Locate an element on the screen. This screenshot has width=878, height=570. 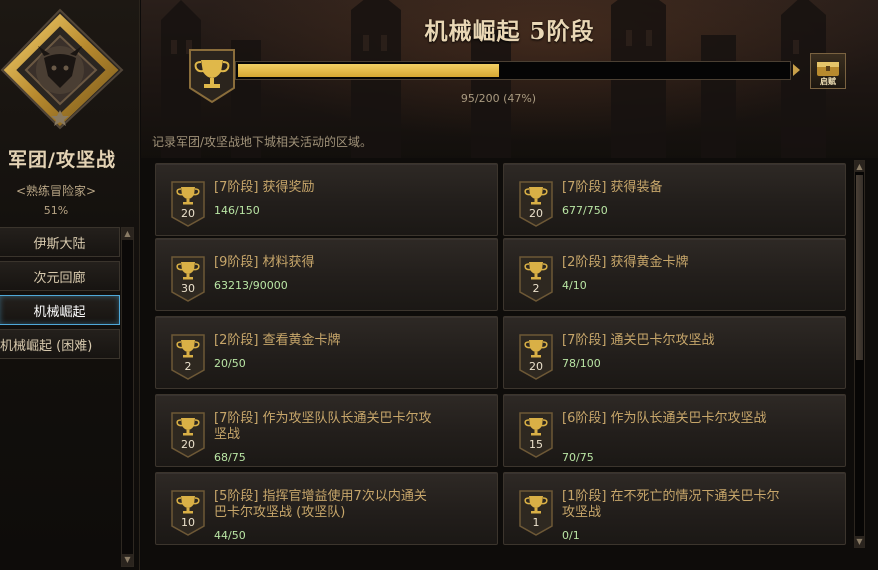
achievement-points: 1 is located at coordinates (536, 522).